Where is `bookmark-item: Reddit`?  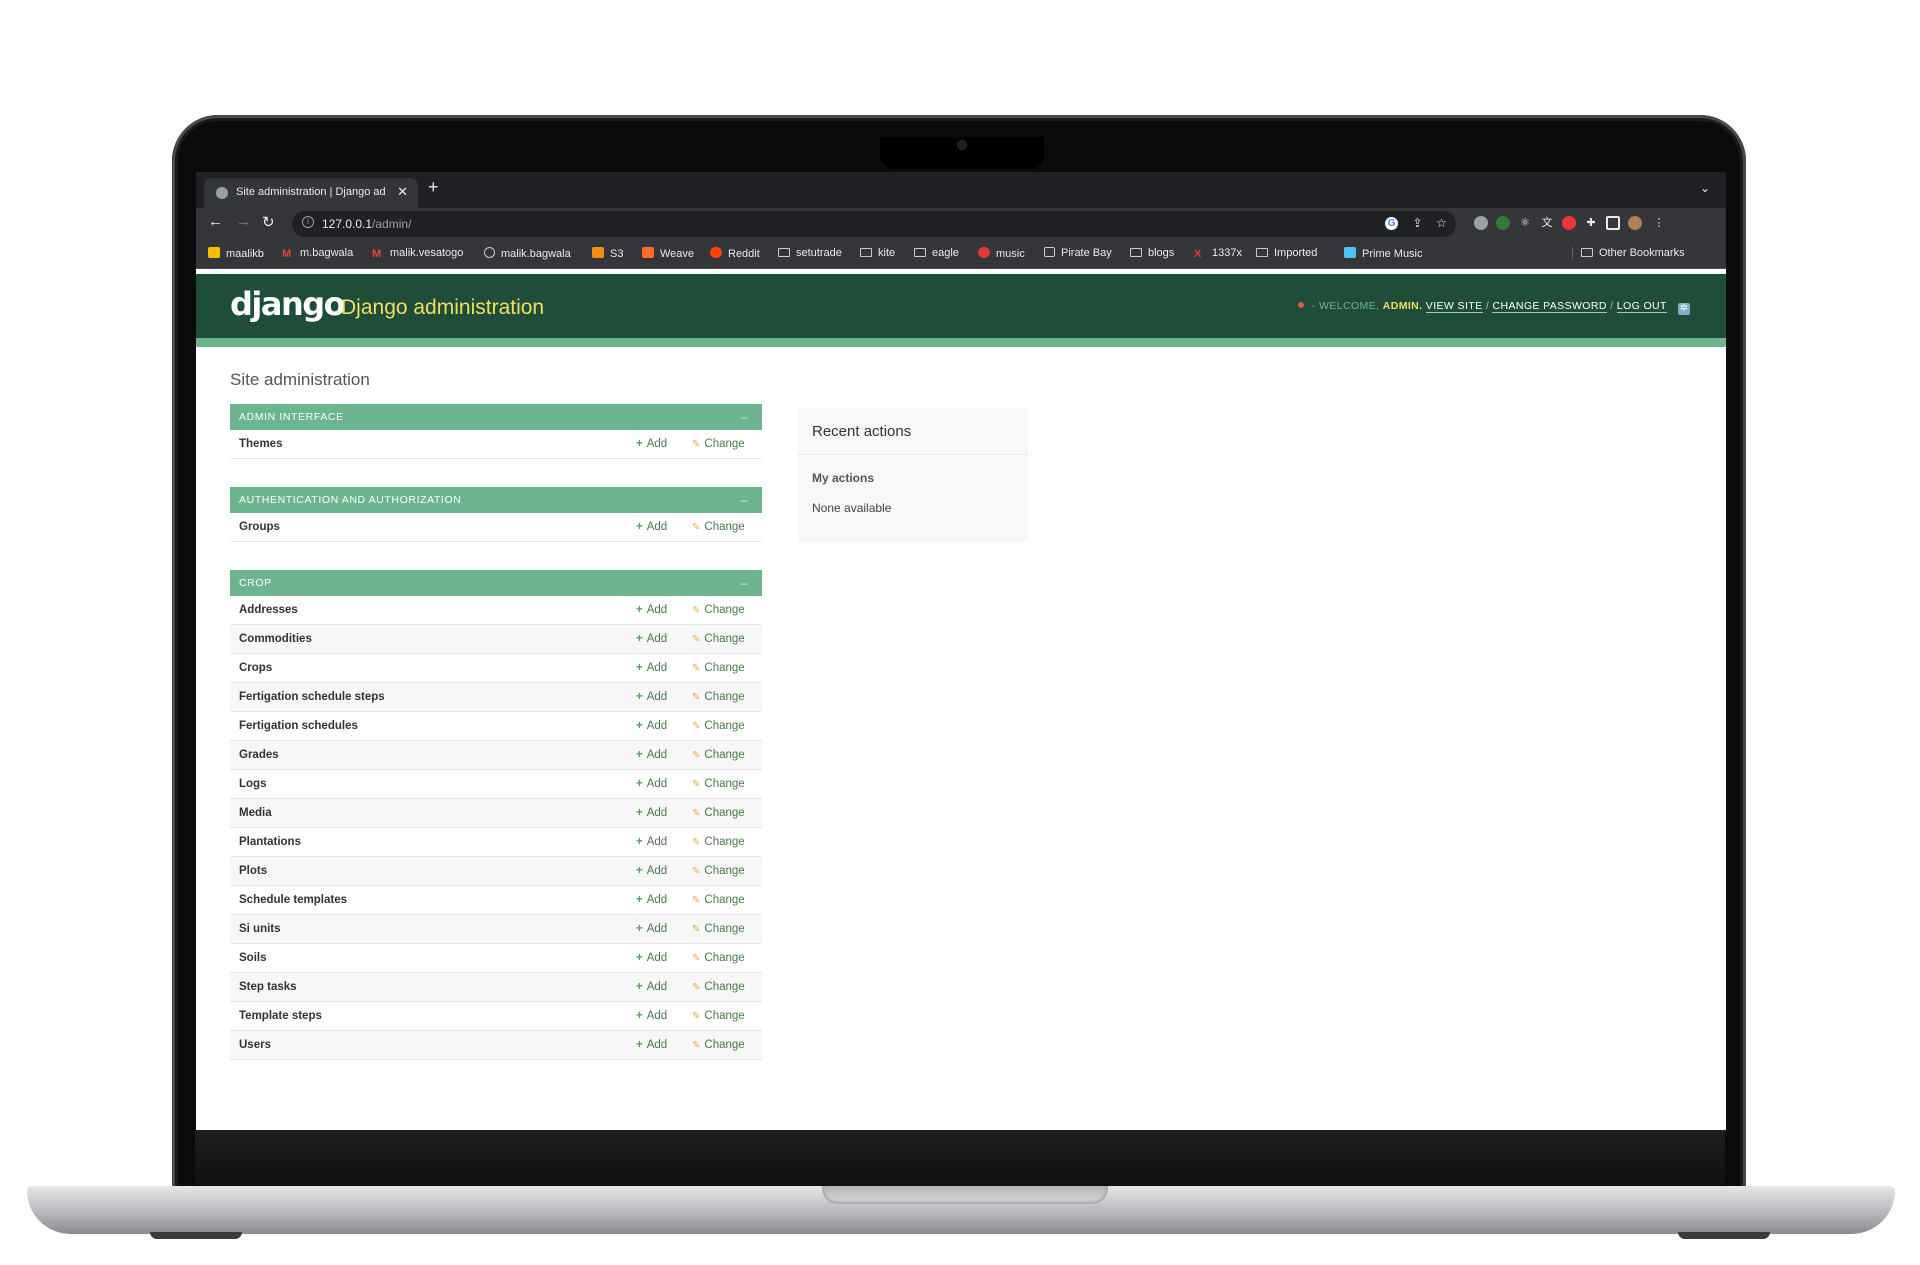
bookmark-item: Reddit is located at coordinates (735, 253).